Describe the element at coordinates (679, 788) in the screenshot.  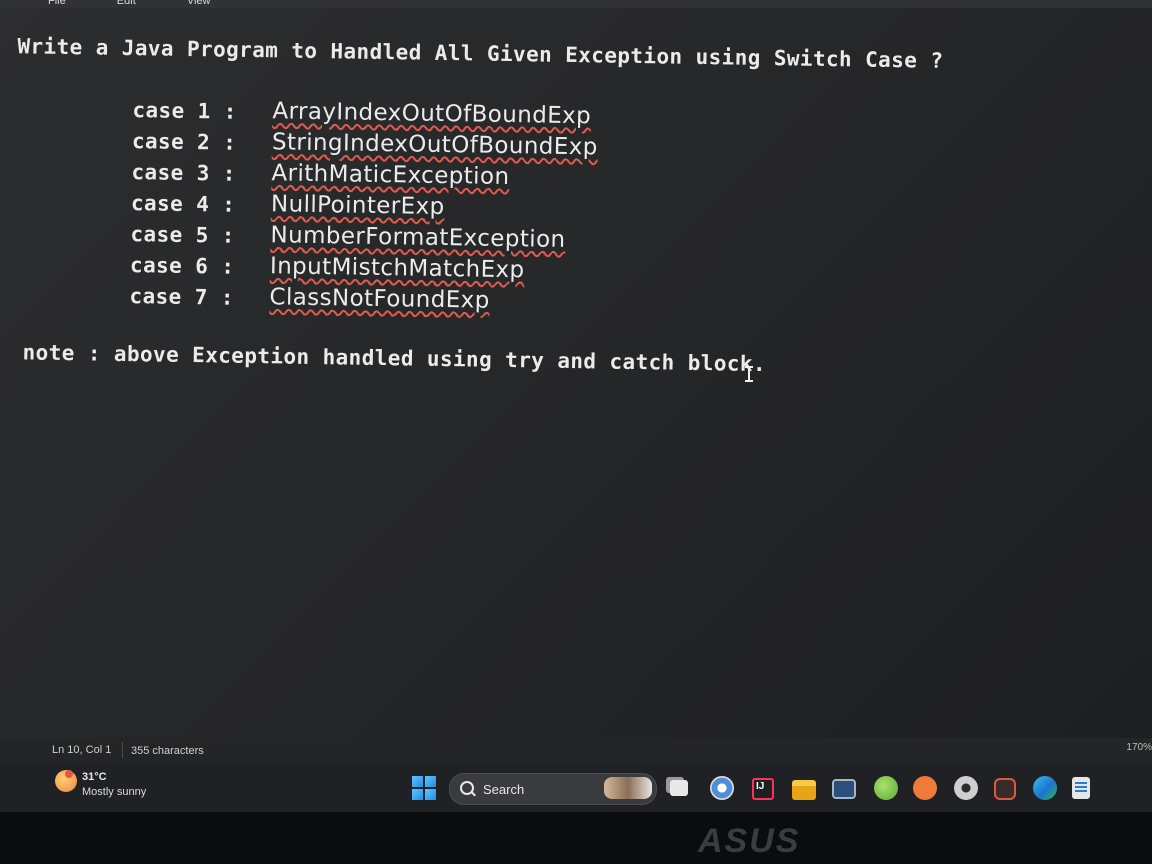
I see `copilot-icon` at that location.